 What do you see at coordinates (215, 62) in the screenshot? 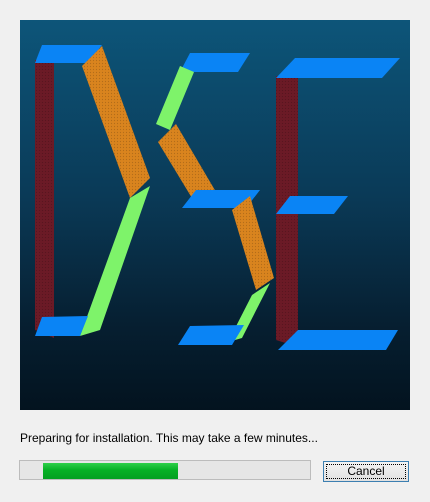
I see `s-top-segment` at bounding box center [215, 62].